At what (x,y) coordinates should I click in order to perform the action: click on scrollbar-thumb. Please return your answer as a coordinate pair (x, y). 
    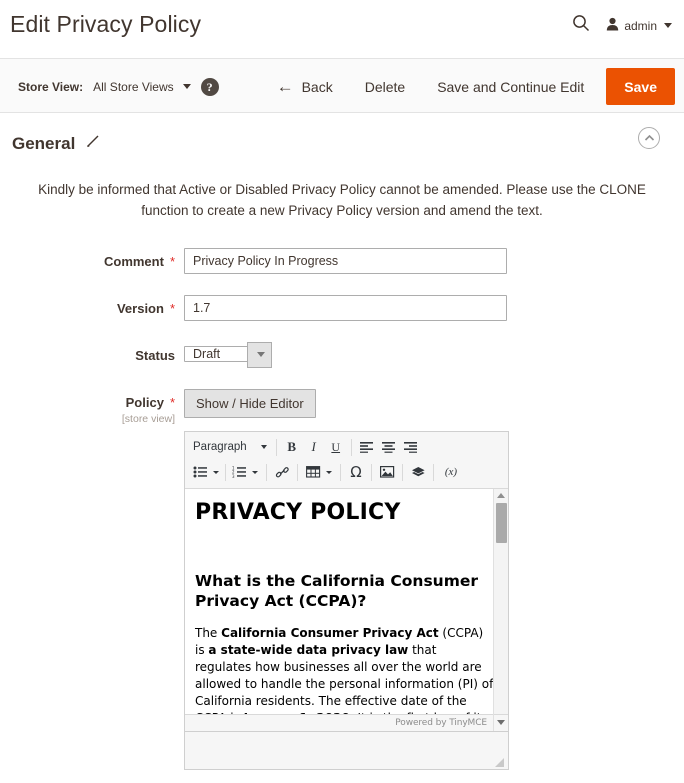
    Looking at the image, I should click on (501, 522).